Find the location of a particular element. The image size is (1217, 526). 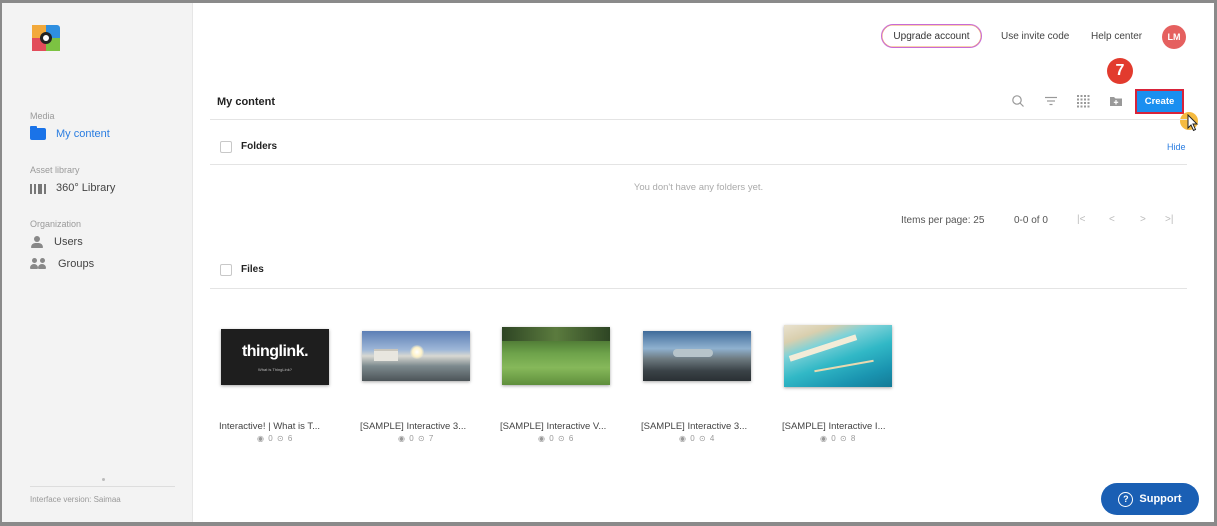

sidebar-section-organization: Organization is located at coordinates (56, 224).